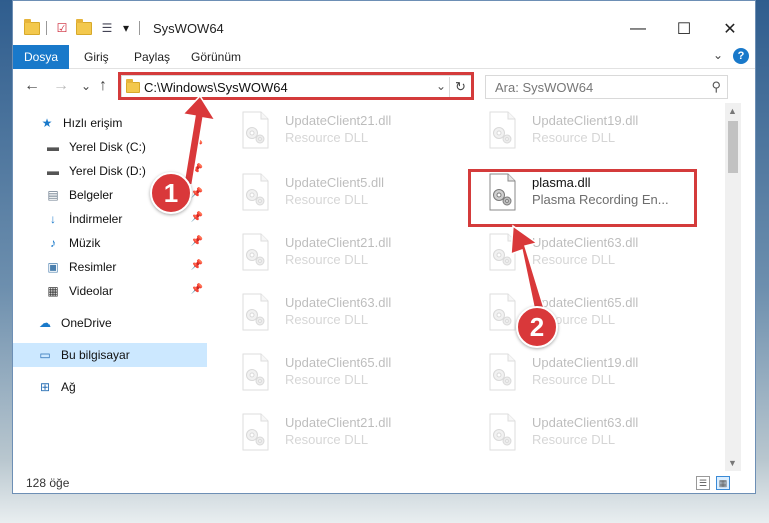  I want to click on ribbon: Dosya Giriş Paylaş Görünüm ⌄ ?, so click(384, 57).